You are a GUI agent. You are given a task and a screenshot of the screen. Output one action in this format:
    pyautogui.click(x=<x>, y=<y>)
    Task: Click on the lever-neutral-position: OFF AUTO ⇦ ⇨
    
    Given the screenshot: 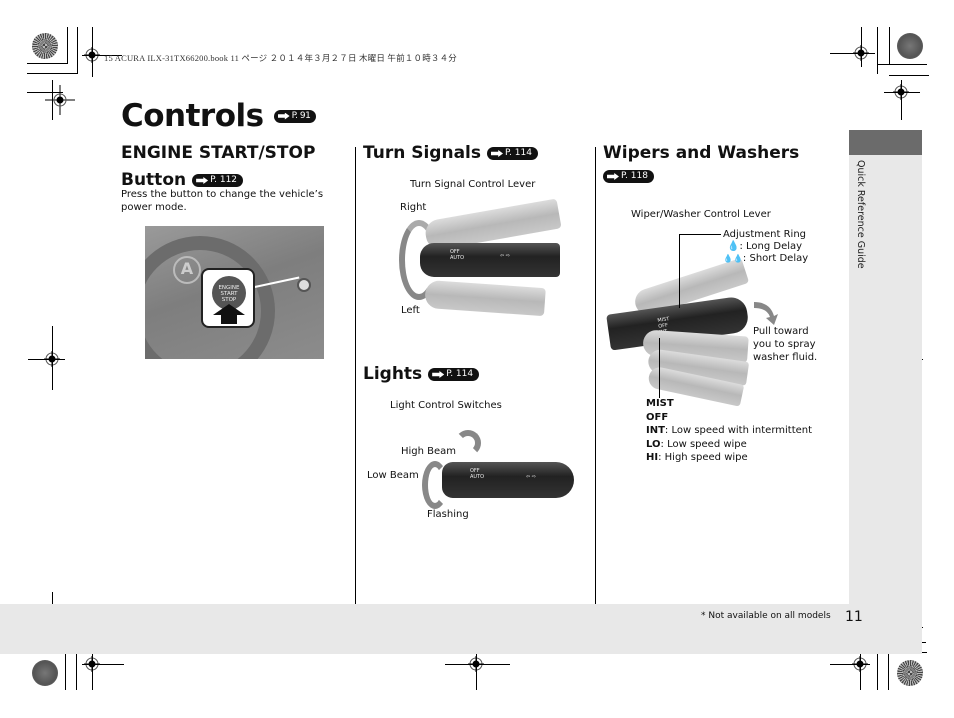 What is the action you would take?
    pyautogui.click(x=490, y=260)
    